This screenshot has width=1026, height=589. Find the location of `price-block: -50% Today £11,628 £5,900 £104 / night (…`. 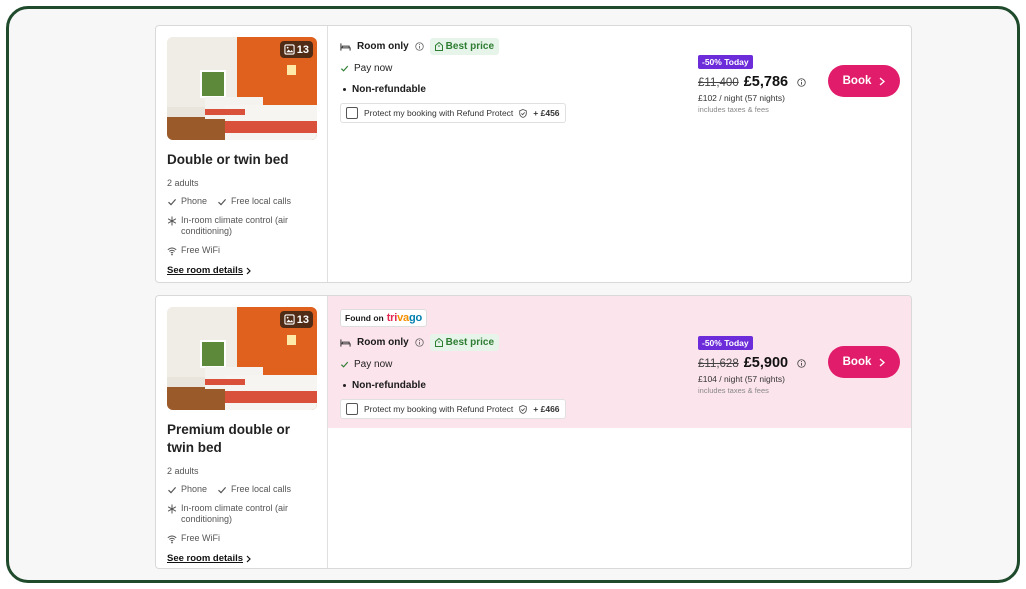

price-block: -50% Today £11,628 £5,900 £104 / night (… is located at coordinates (752, 364).